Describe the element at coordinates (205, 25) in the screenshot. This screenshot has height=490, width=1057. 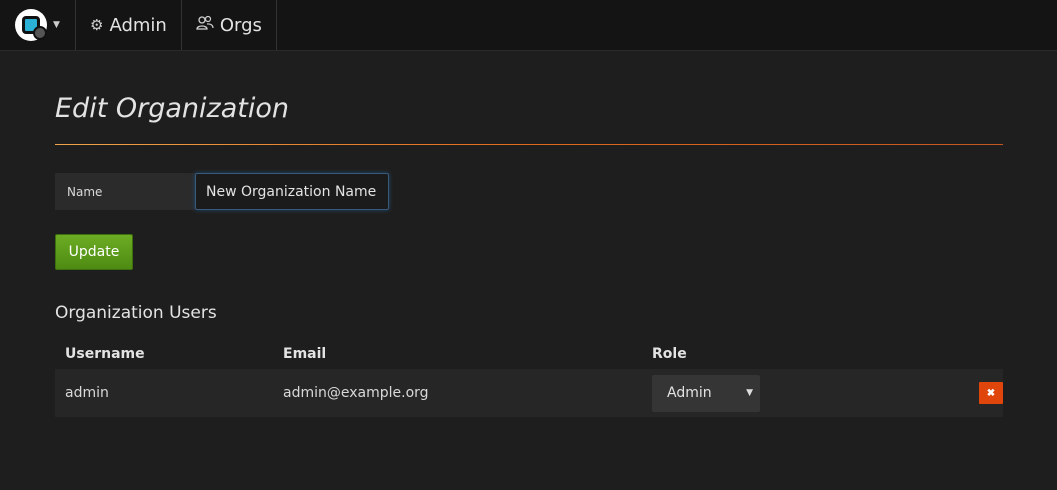
I see `users-icon` at that location.